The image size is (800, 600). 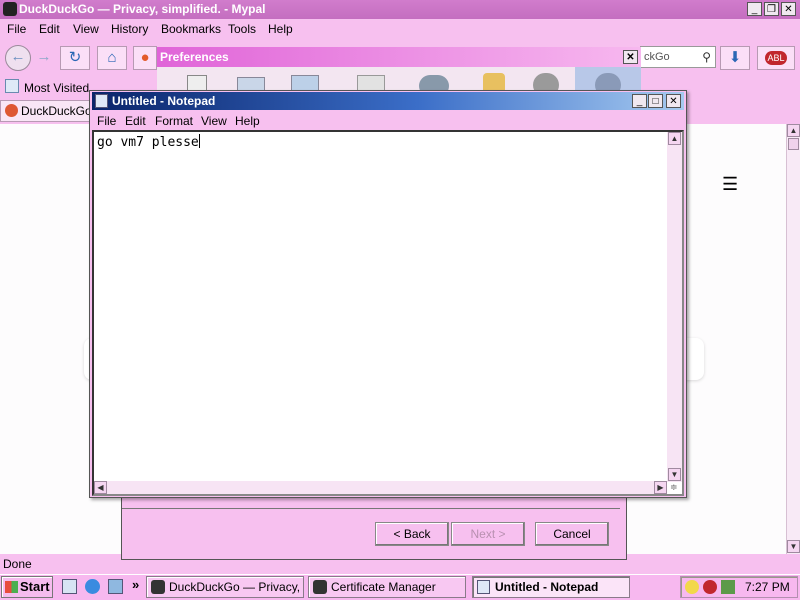 What do you see at coordinates (572, 534) in the screenshot?
I see `cancel-button: Cancel` at bounding box center [572, 534].